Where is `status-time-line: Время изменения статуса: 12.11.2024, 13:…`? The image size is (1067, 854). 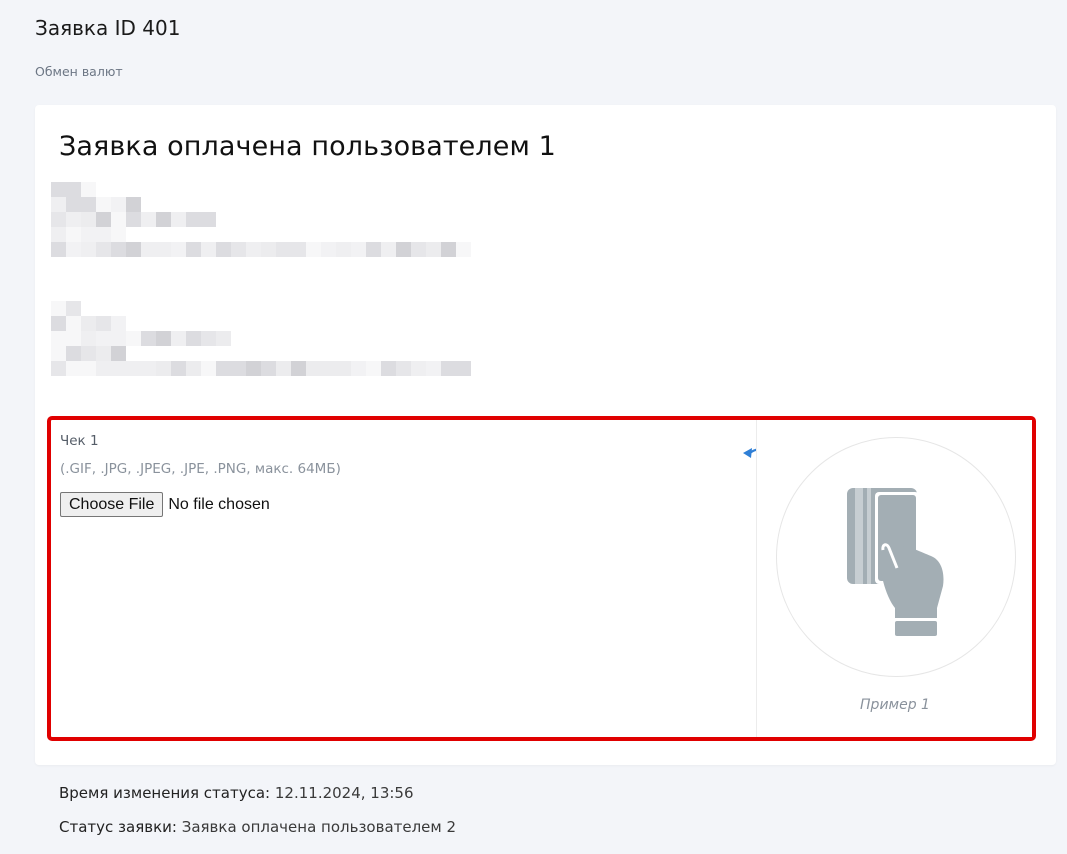 status-time-line: Время изменения статуса: 12.11.2024, 13:… is located at coordinates (236, 793).